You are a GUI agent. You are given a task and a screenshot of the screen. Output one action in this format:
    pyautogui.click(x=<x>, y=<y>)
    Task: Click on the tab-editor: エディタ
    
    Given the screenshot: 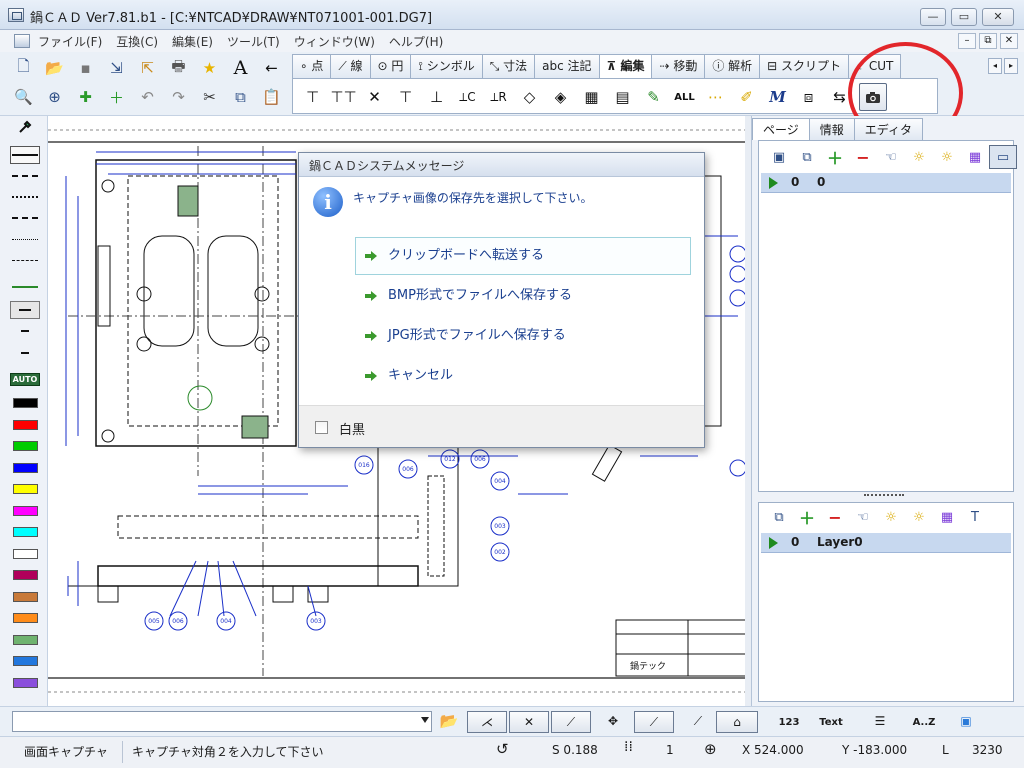 What is the action you would take?
    pyautogui.click(x=888, y=129)
    